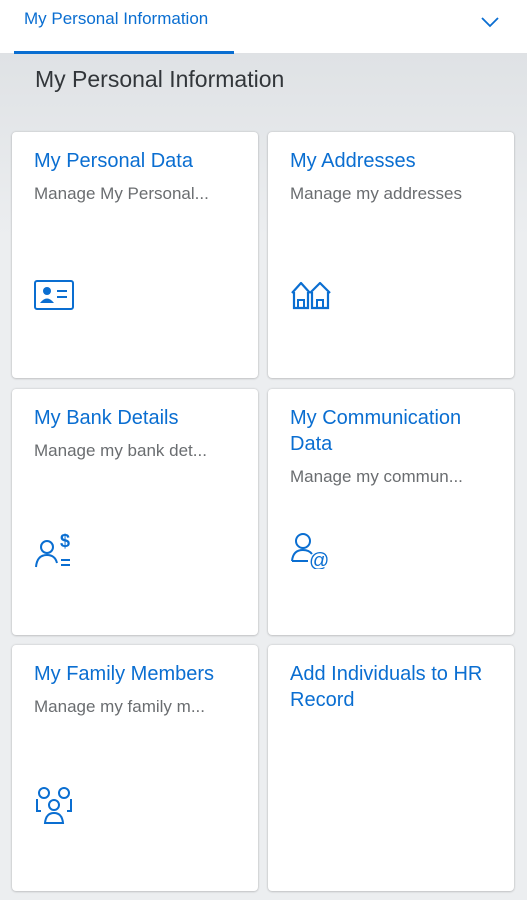 This screenshot has height=900, width=527. I want to click on tab-my-personal-information: My Personal Information, so click(124, 27).